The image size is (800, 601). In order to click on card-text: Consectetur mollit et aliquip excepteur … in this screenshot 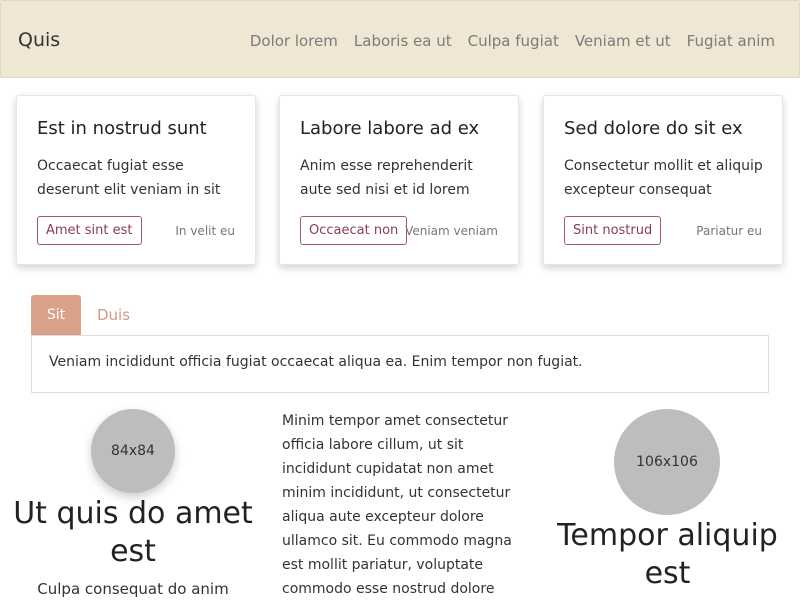, I will do `click(663, 178)`.